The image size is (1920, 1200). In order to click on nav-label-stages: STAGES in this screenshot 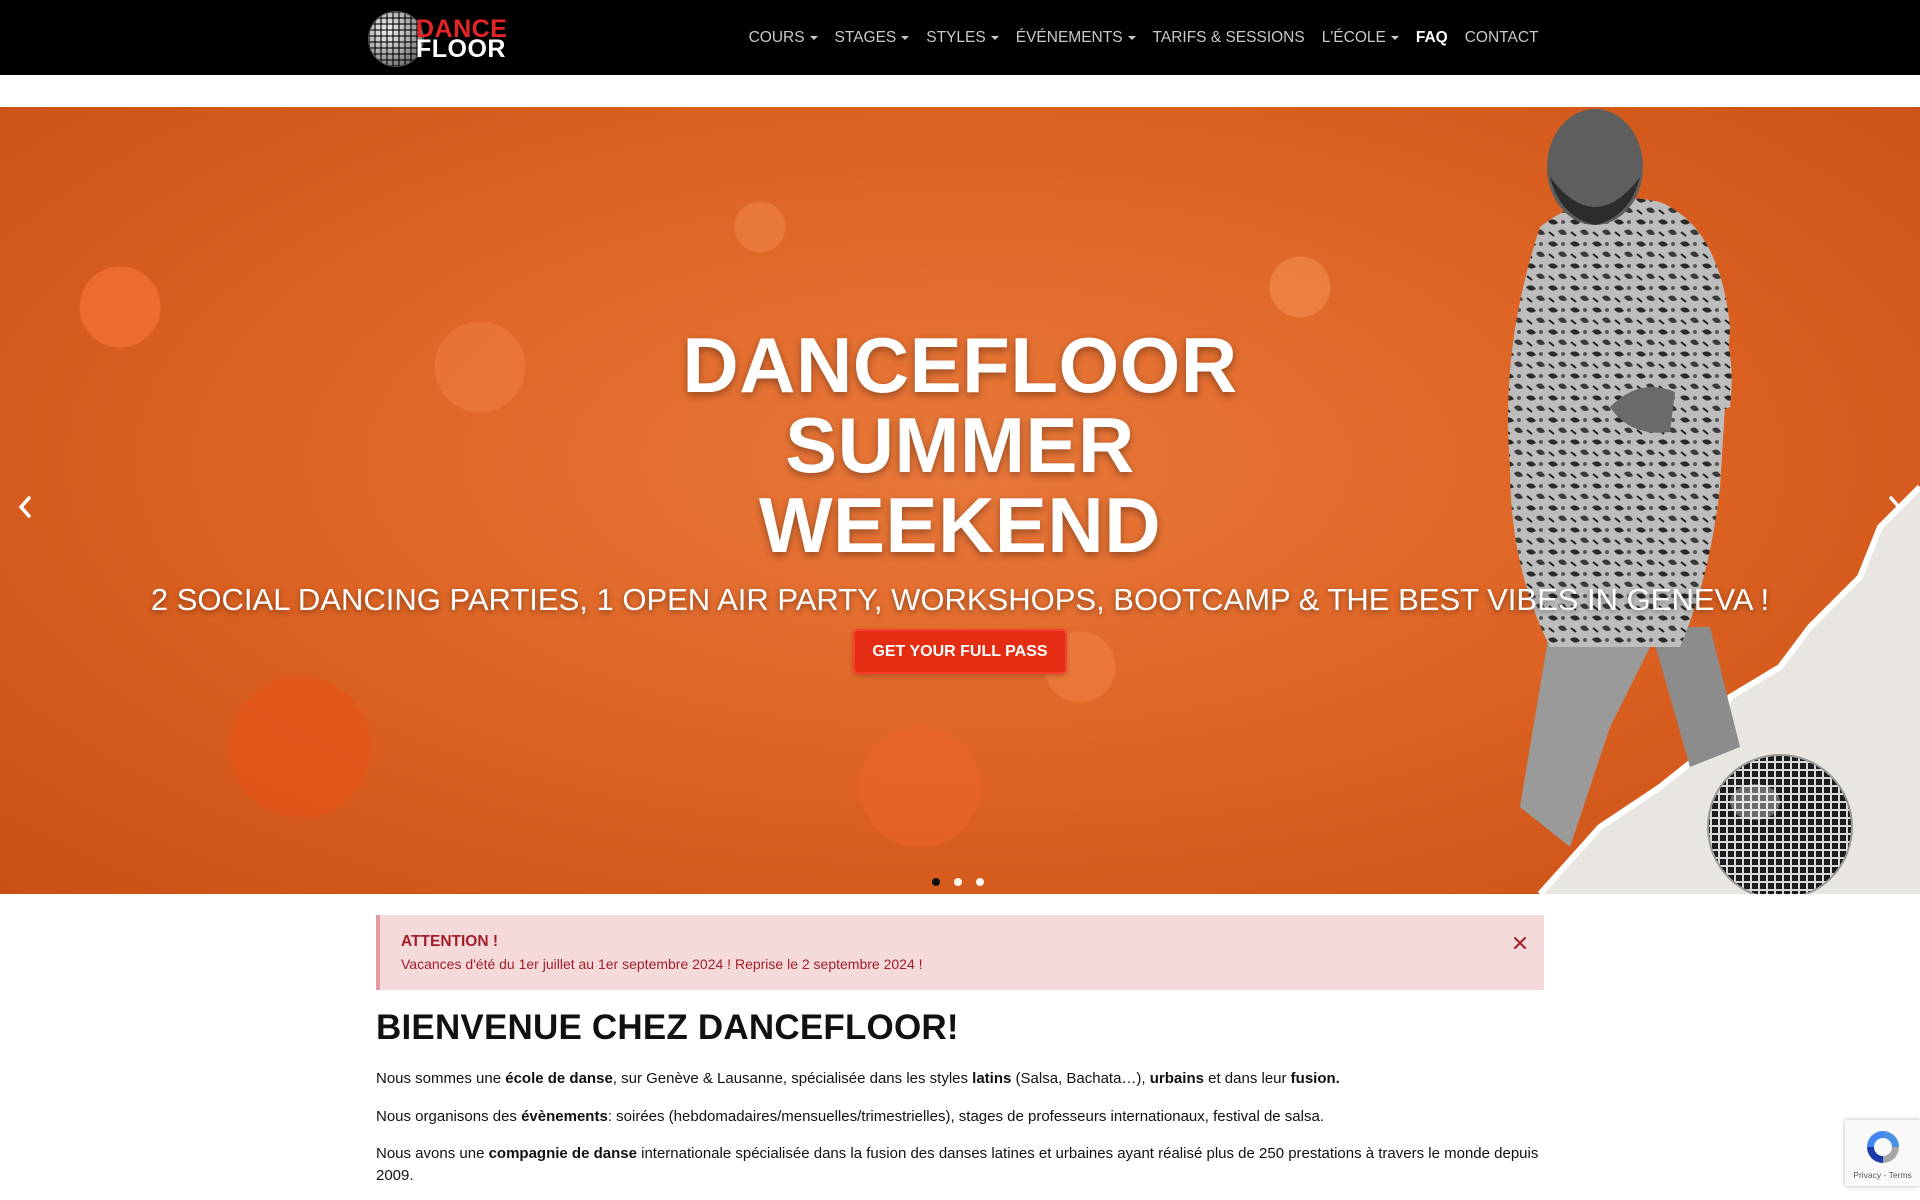, I will do `click(865, 37)`.